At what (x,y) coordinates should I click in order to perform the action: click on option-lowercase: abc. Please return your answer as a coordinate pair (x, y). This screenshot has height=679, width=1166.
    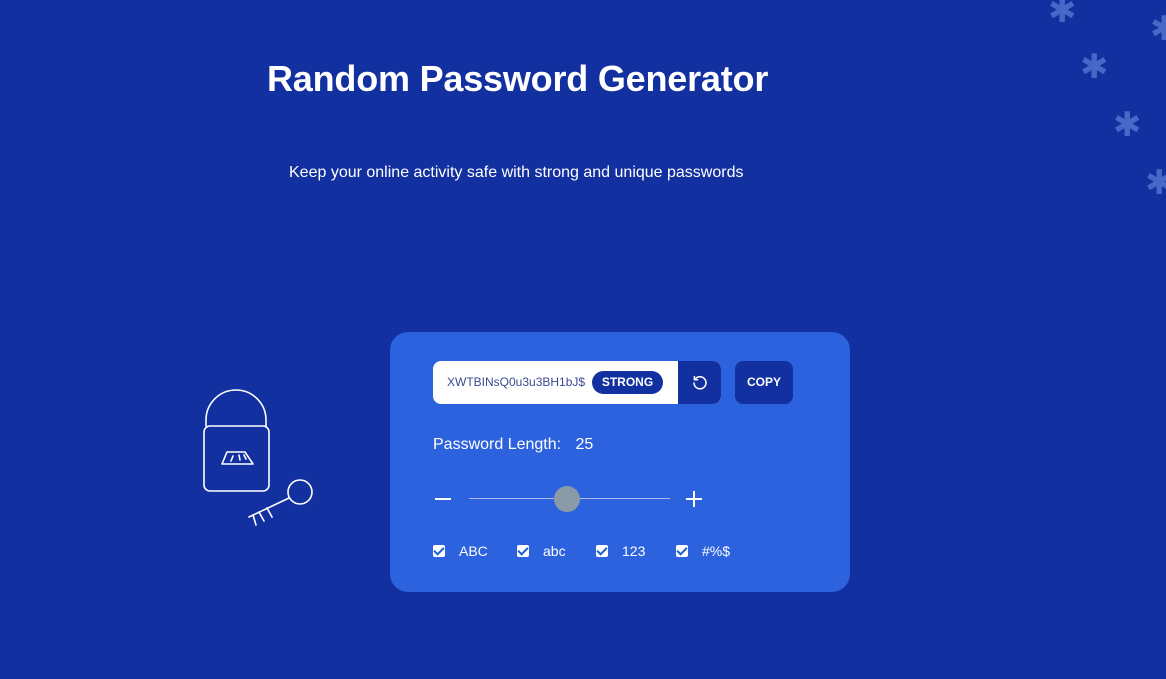
    Looking at the image, I should click on (541, 551).